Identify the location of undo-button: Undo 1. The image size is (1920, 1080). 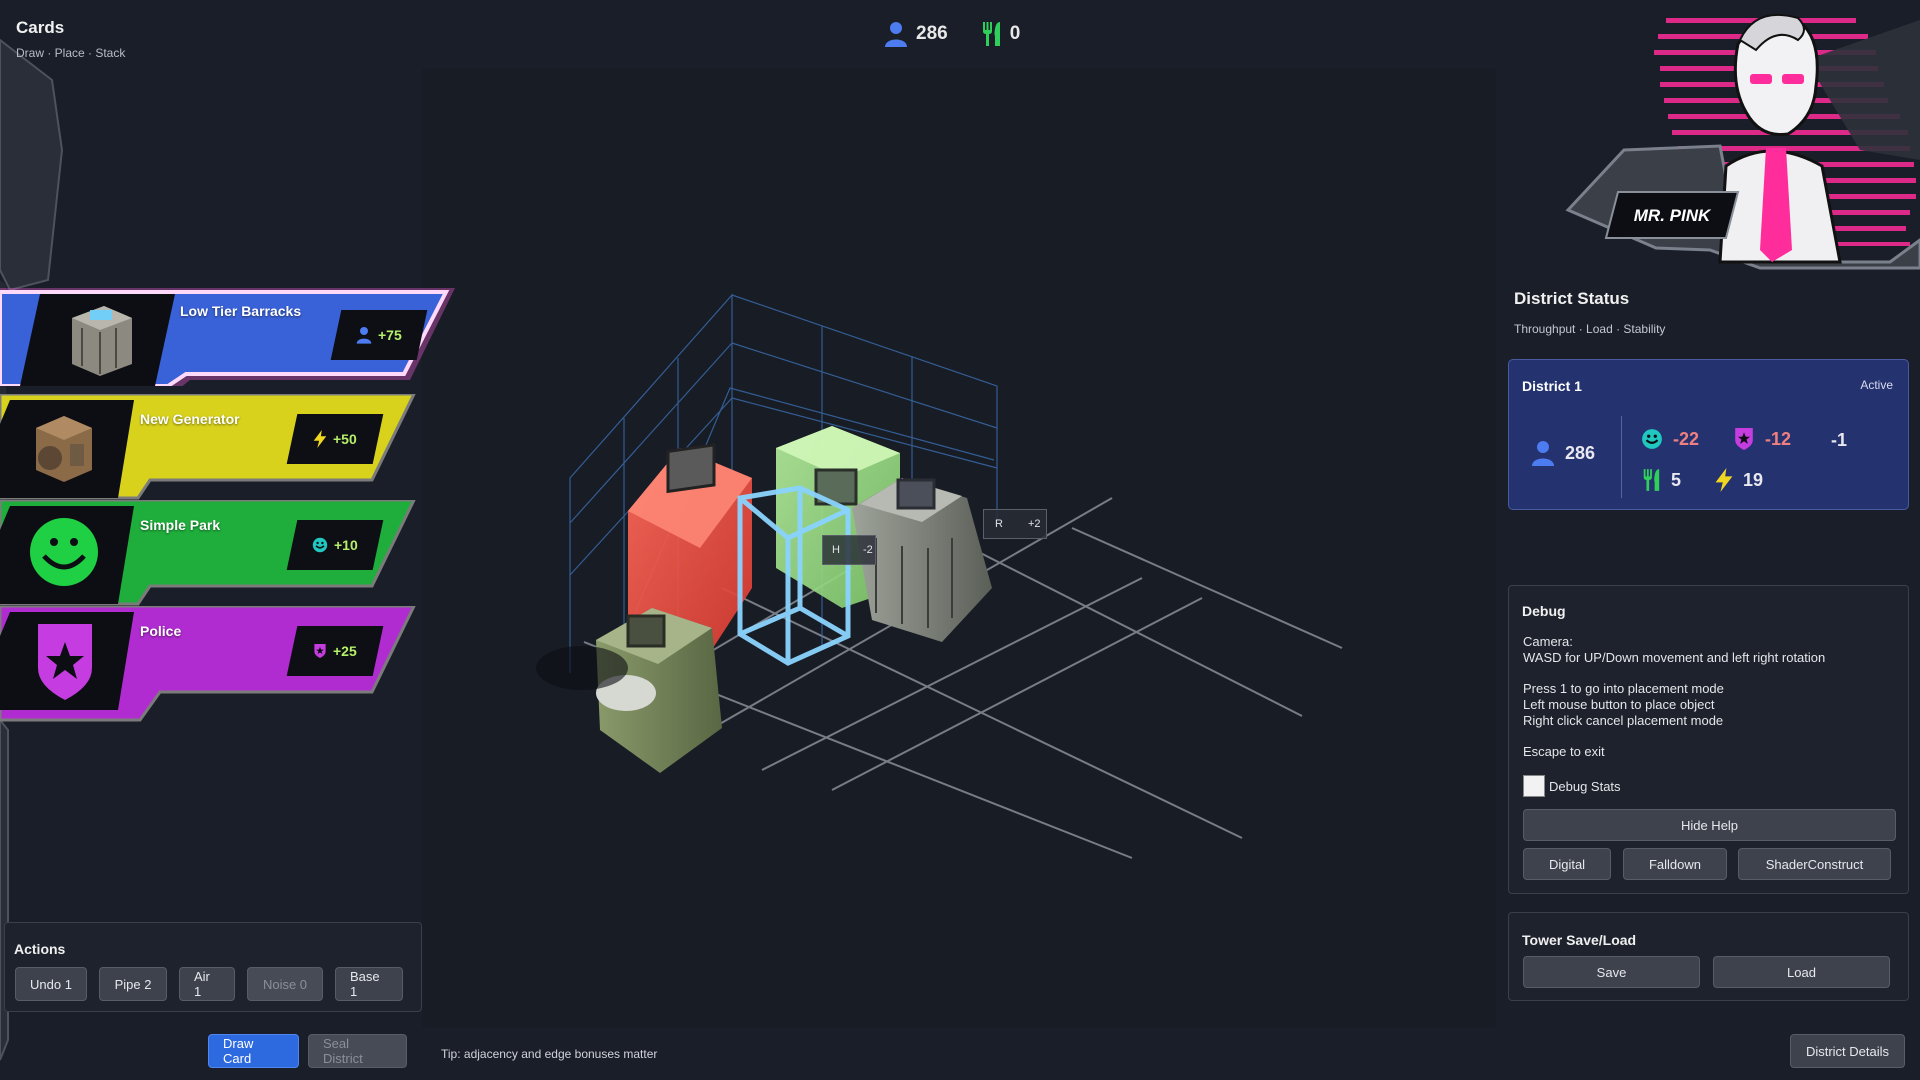
(51, 984).